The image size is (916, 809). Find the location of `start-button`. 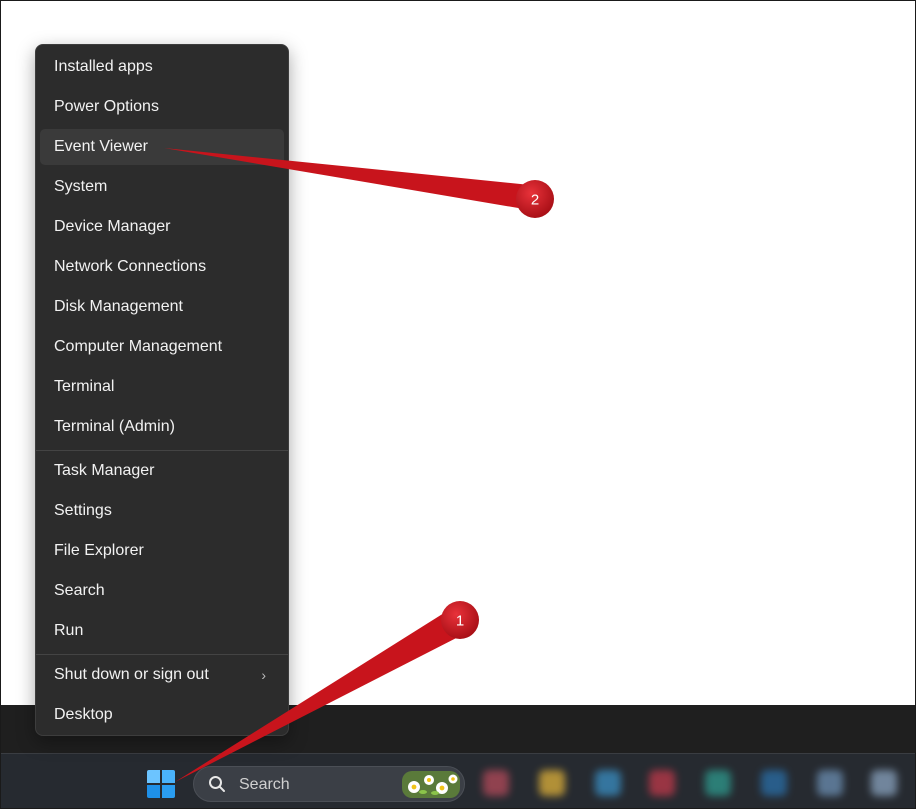

start-button is located at coordinates (162, 785).